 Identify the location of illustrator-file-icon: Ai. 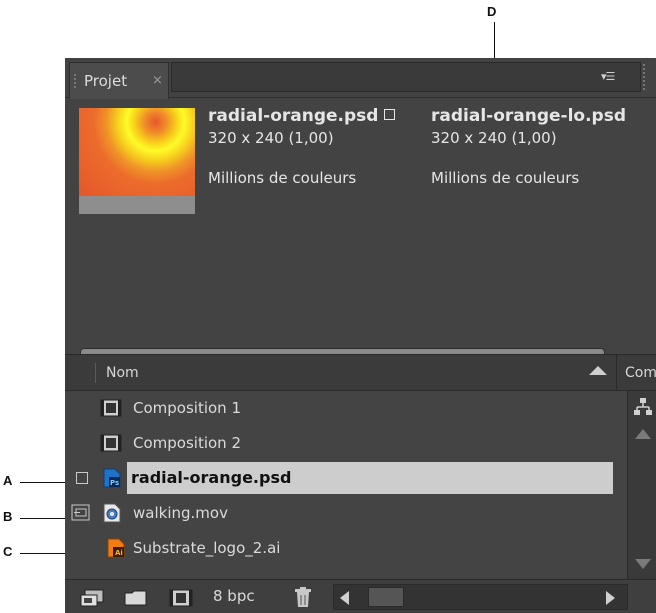
(116, 548).